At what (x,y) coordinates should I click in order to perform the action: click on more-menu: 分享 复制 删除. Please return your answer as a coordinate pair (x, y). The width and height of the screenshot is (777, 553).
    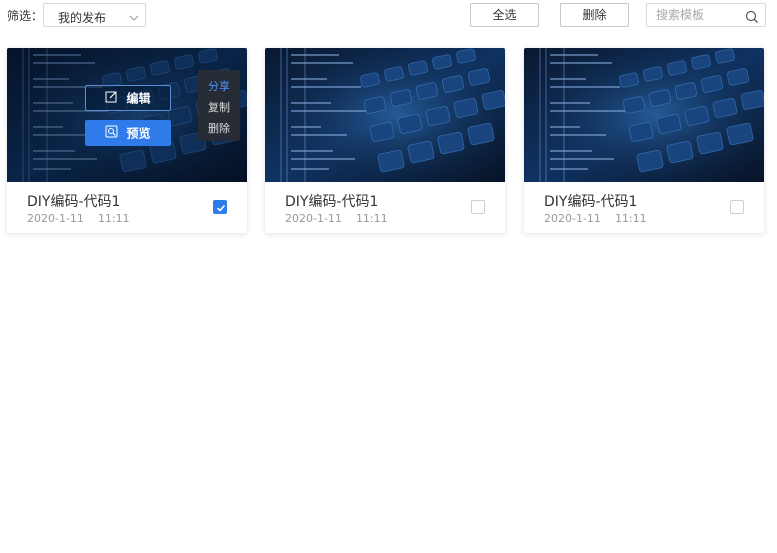
    Looking at the image, I should click on (219, 105).